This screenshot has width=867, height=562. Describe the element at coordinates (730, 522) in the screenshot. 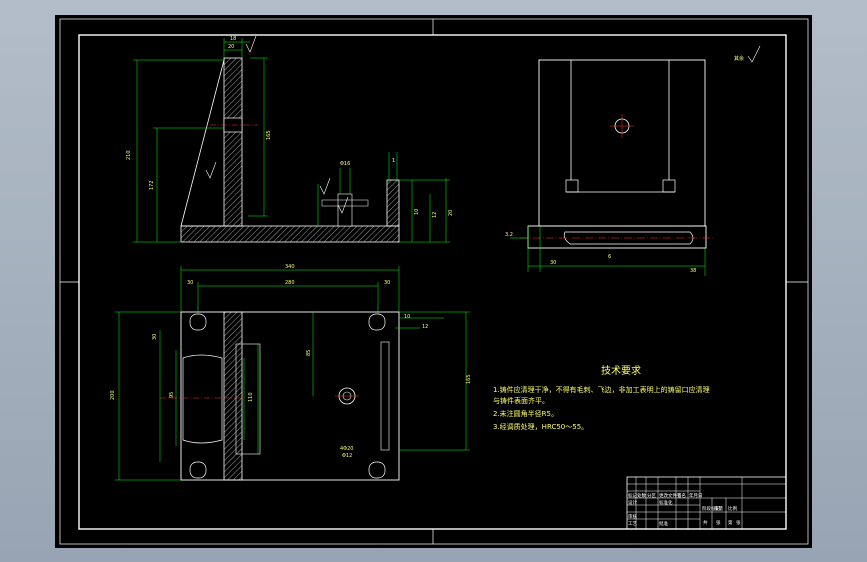

I see `tb-no: 第` at that location.